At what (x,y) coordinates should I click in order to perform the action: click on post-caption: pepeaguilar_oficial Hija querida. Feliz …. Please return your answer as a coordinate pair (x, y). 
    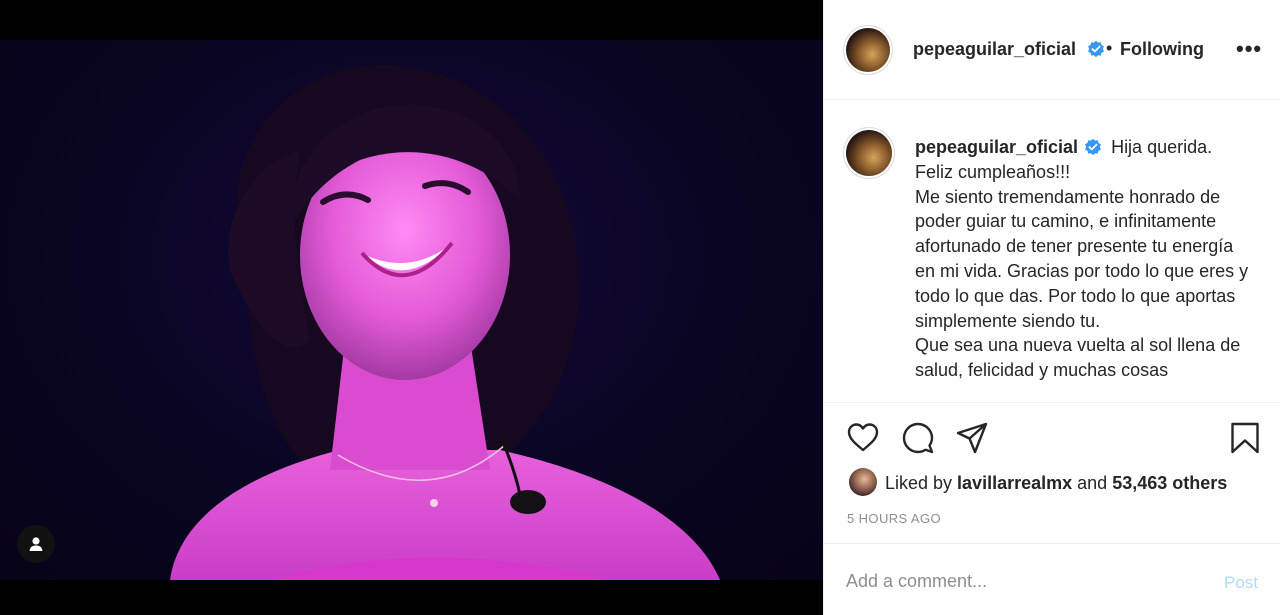
    Looking at the image, I should click on (1085, 259).